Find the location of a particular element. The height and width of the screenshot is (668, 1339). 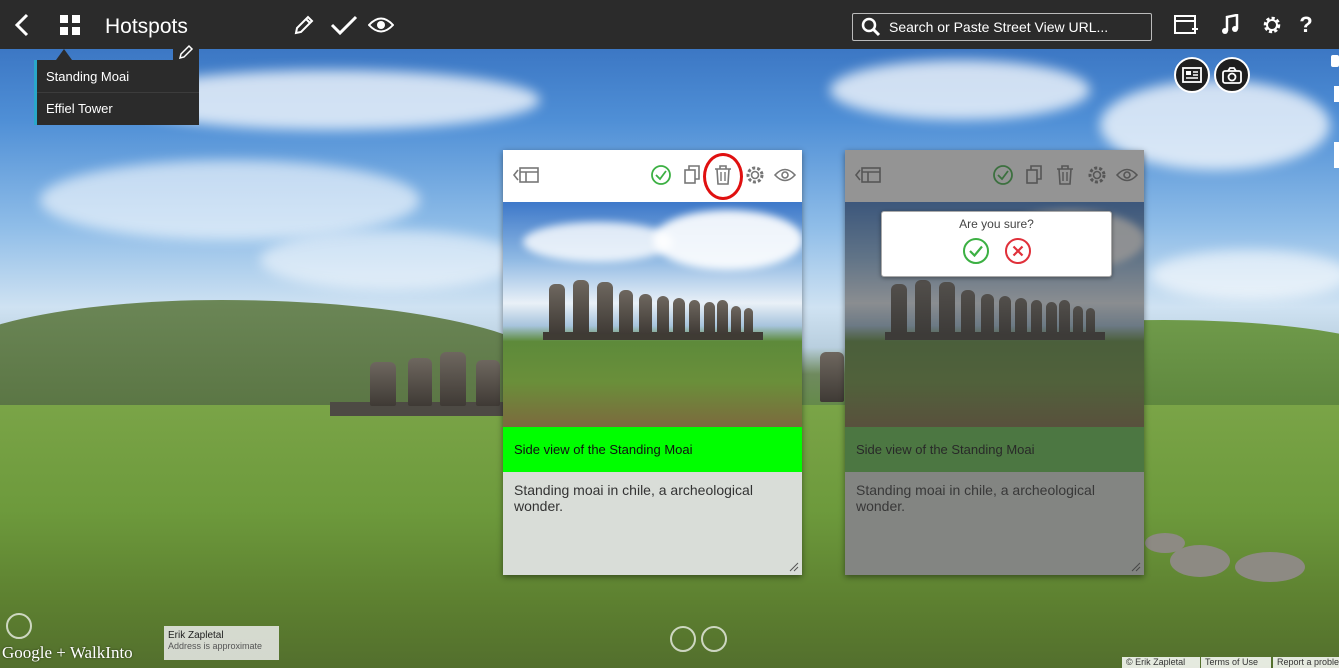

back-button is located at coordinates (22, 24).